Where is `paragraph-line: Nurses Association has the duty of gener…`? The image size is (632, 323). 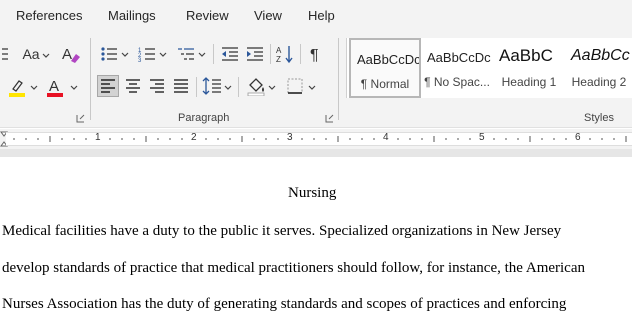
paragraph-line: Nurses Association has the duty of gener… is located at coordinates (284, 304).